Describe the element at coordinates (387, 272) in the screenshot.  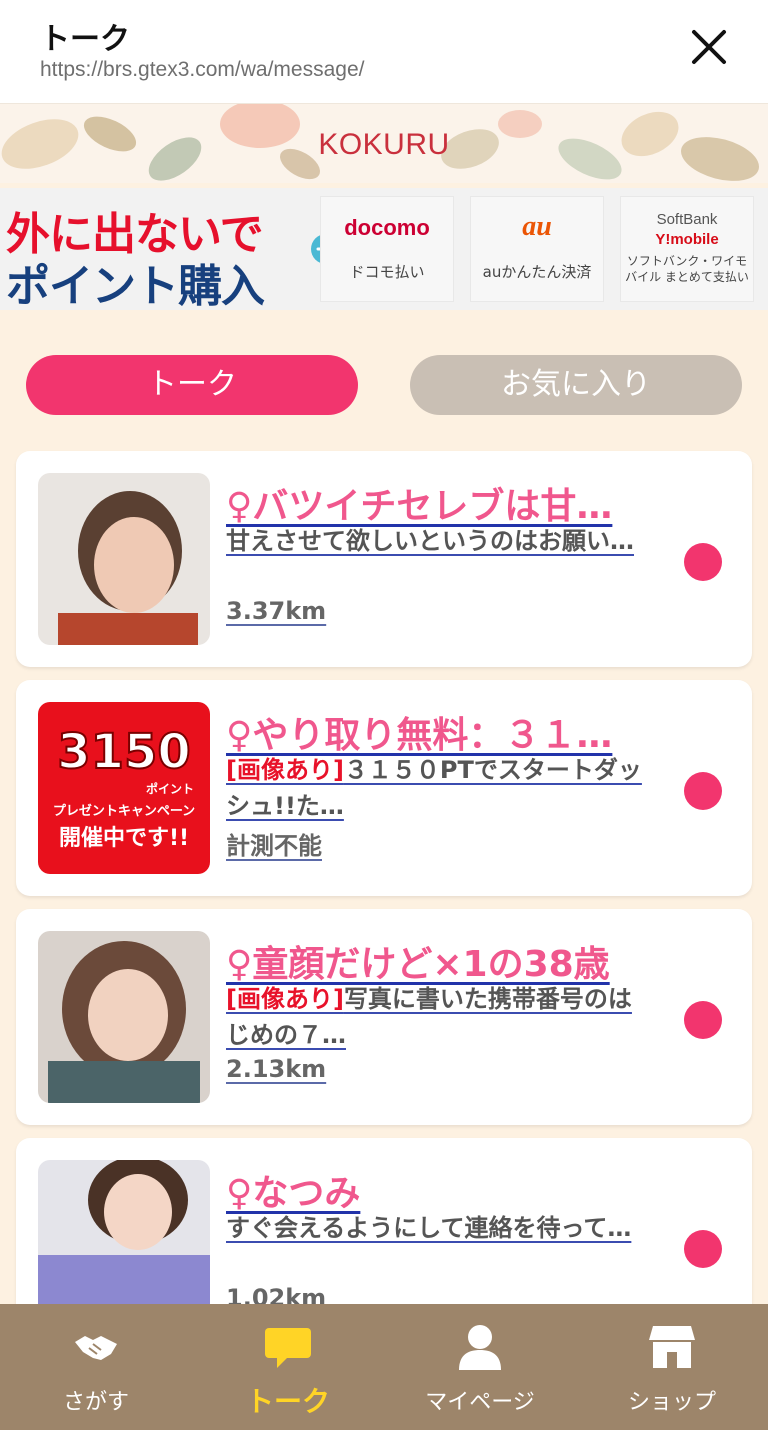
I see `docomo-caption: ドコモ払い` at that location.